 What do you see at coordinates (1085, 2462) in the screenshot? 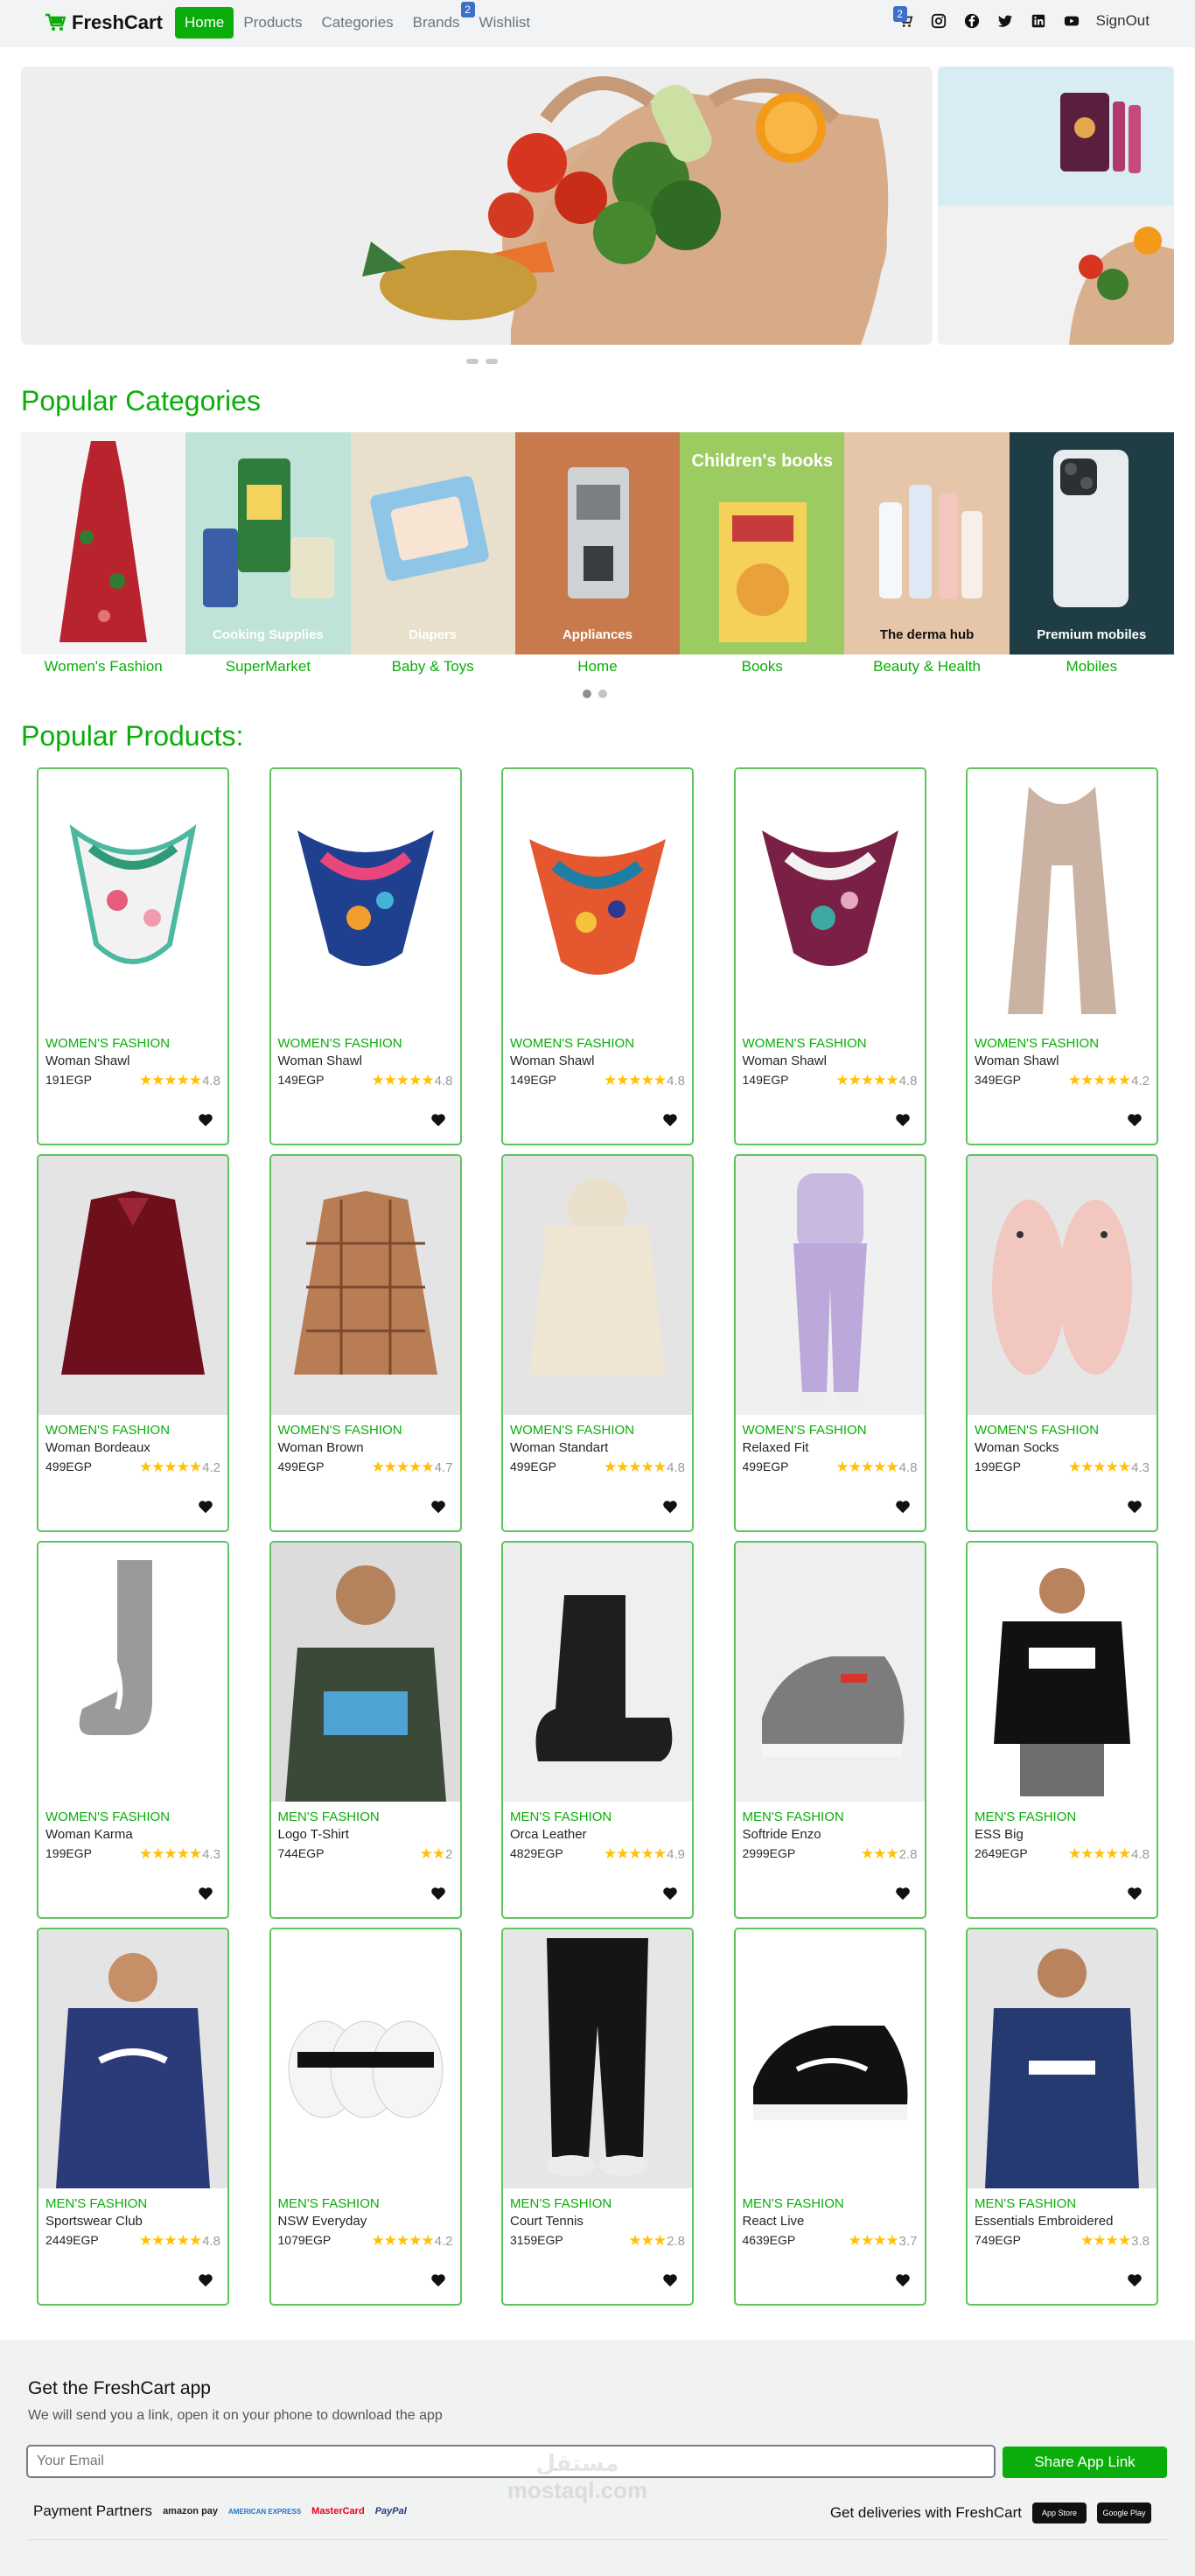
I see `share-app-link-button: Share App Link` at bounding box center [1085, 2462].